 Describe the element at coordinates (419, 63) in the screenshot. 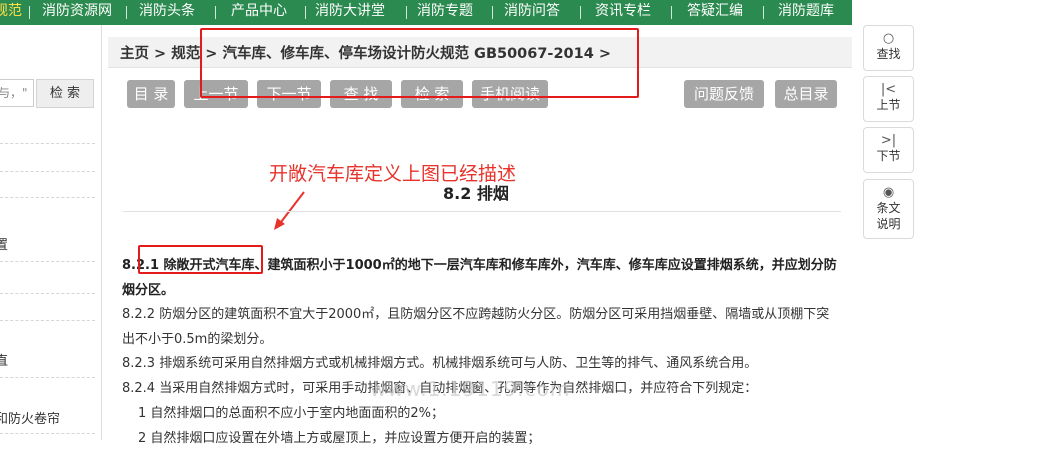

I see `highlight-box` at that location.